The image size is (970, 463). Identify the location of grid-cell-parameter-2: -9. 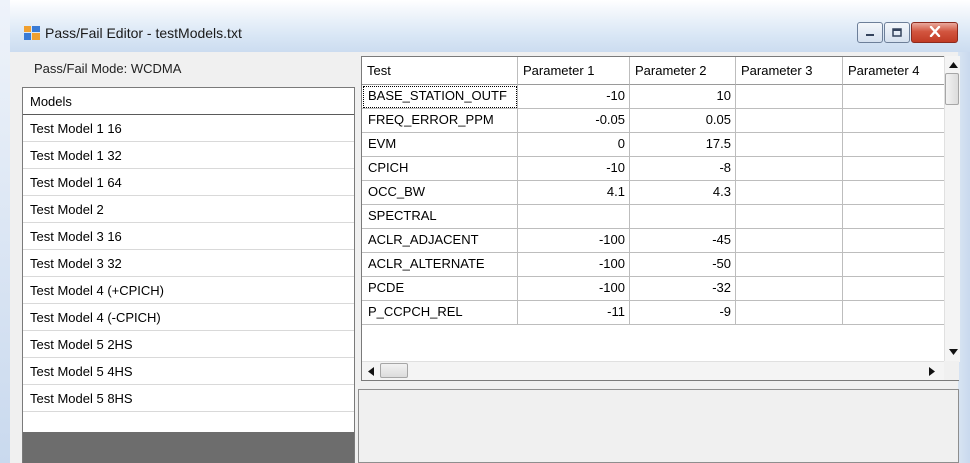
(683, 313).